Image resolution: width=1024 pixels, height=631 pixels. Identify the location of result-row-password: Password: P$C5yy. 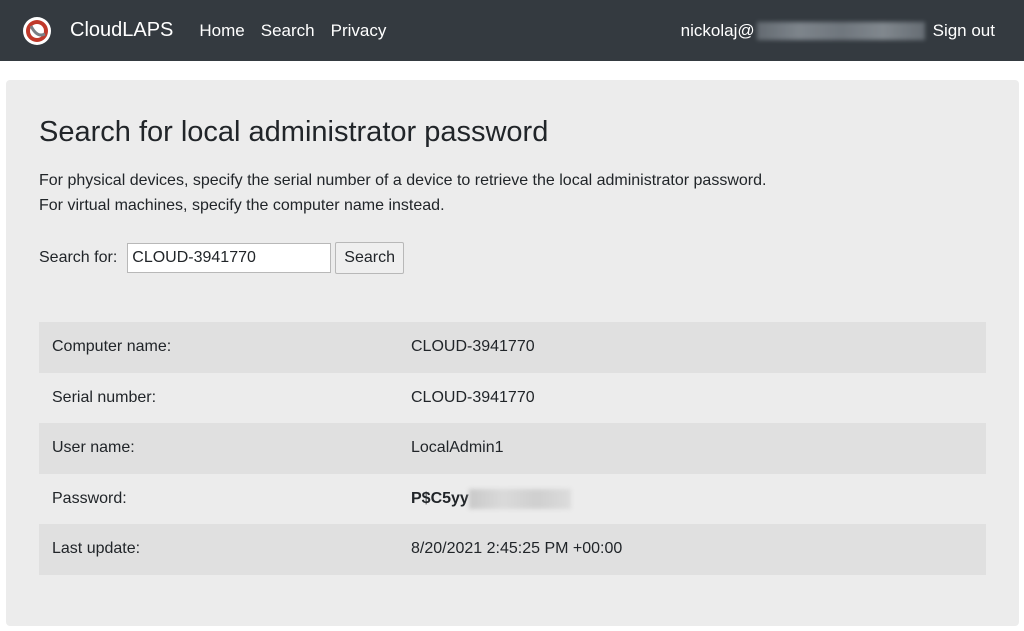
(512, 498).